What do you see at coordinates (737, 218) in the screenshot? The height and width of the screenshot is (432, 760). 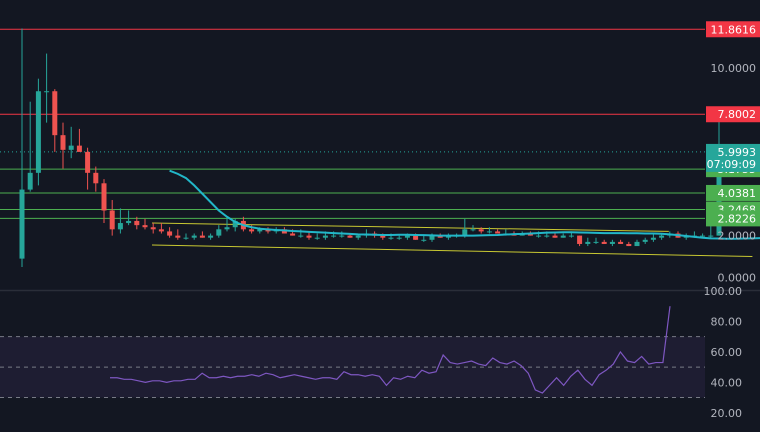 I see `level-label: 2.8226` at bounding box center [737, 218].